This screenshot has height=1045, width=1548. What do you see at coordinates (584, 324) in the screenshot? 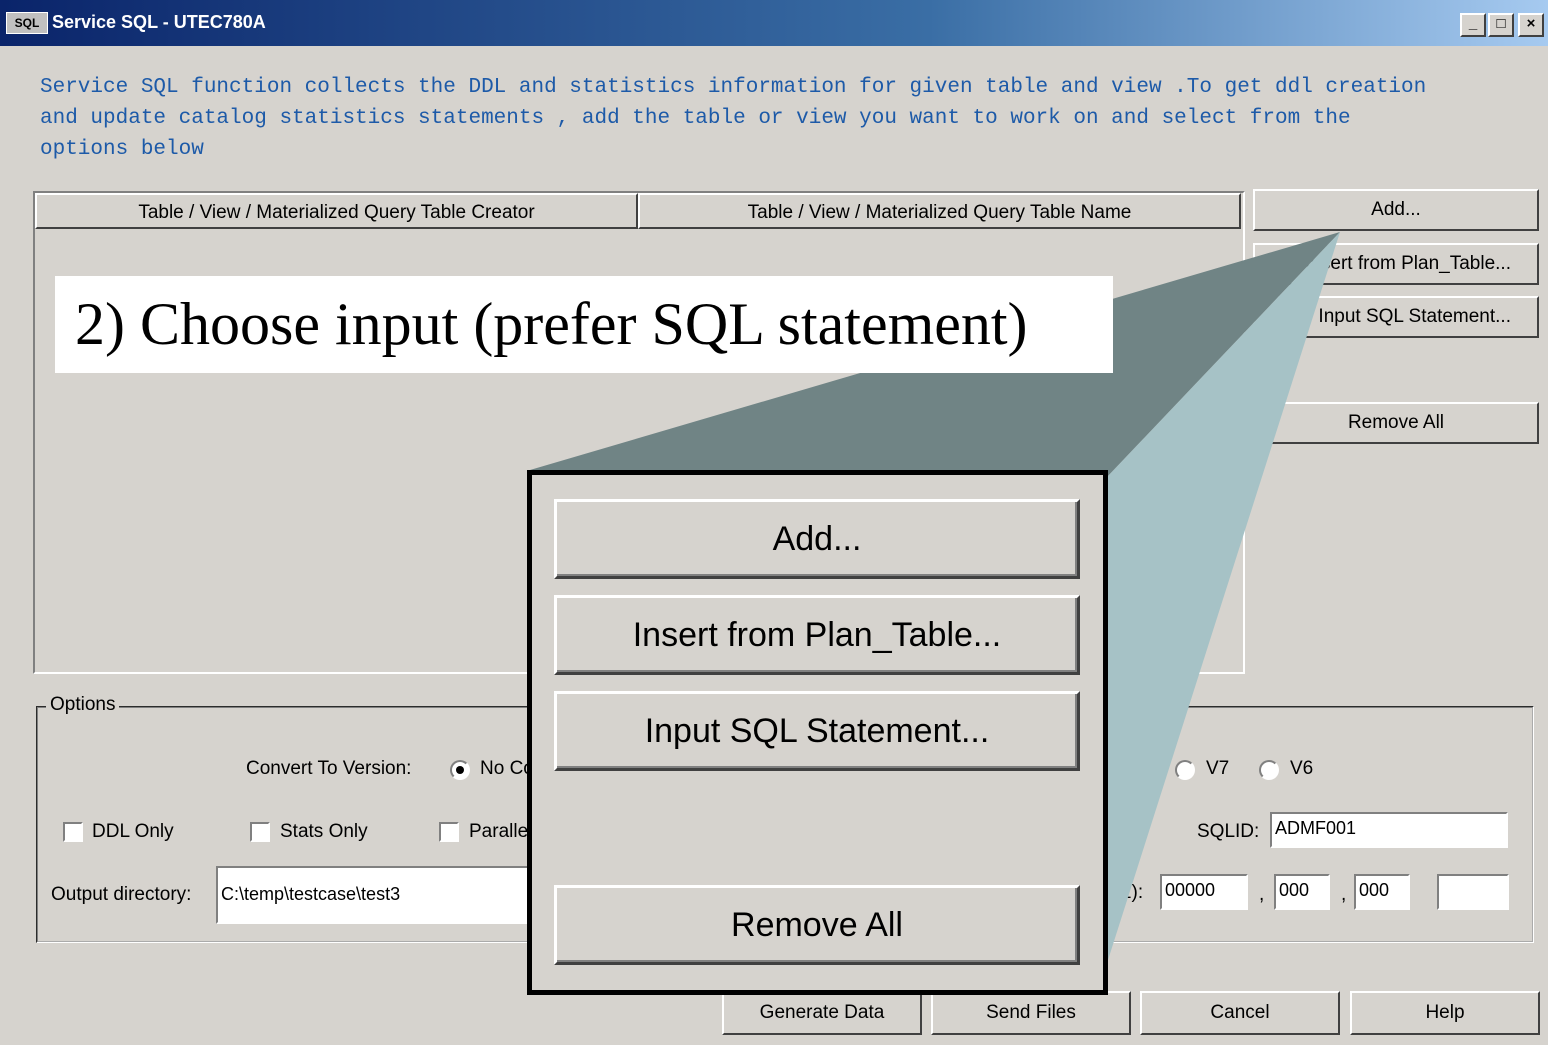
I see `callout-label: 2) Choose input (prefer SQL statement)` at bounding box center [584, 324].